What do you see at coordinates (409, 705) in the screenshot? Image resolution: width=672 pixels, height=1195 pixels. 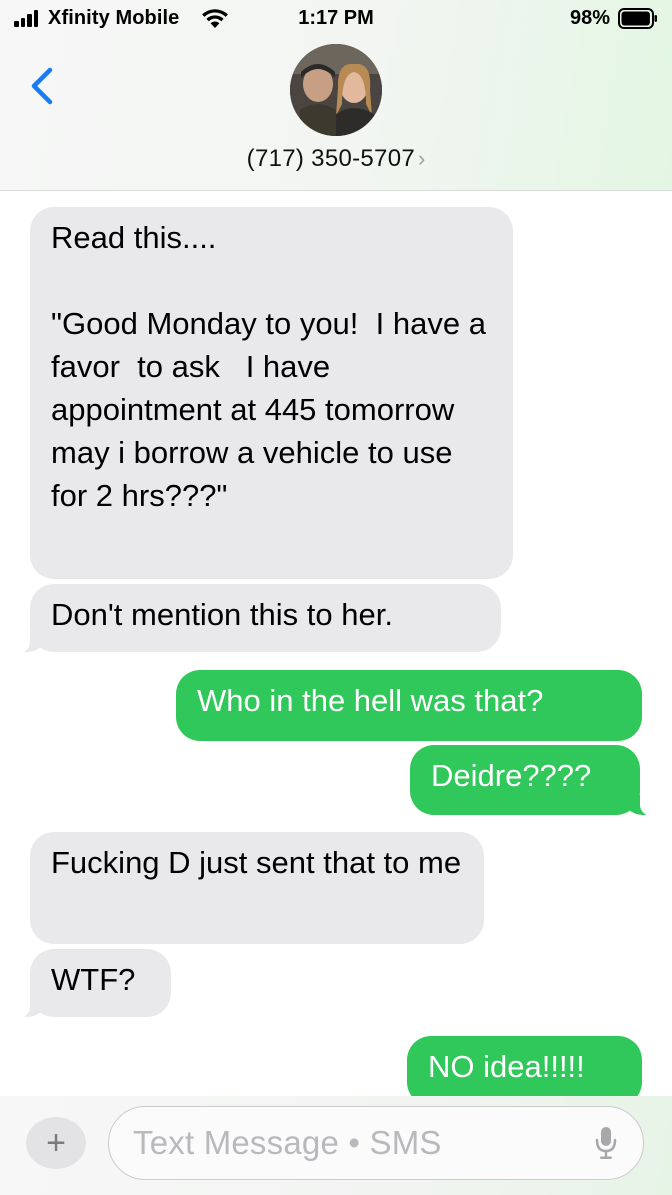 I see `message-bubble-outgoing: Who in the hell was that?` at bounding box center [409, 705].